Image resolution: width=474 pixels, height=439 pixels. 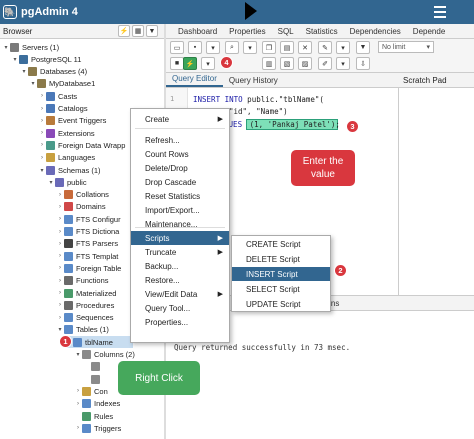 I want to click on explain-analyze-icon: ▧, so click(x=287, y=63).